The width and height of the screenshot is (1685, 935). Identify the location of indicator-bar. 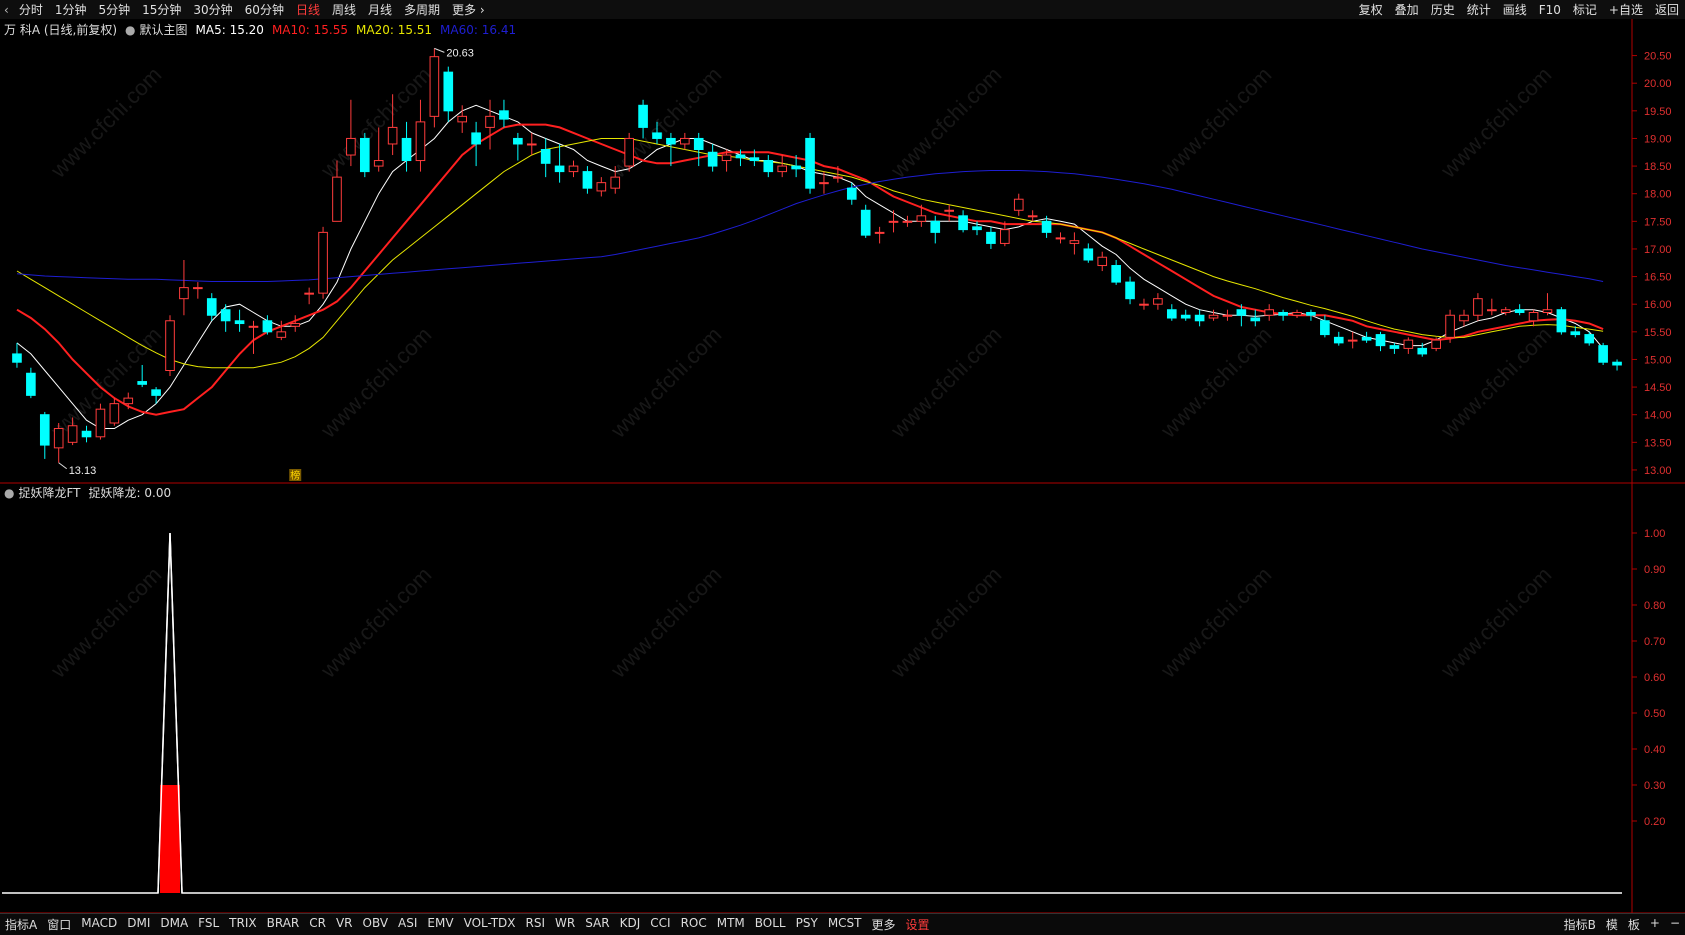
(170, 839).